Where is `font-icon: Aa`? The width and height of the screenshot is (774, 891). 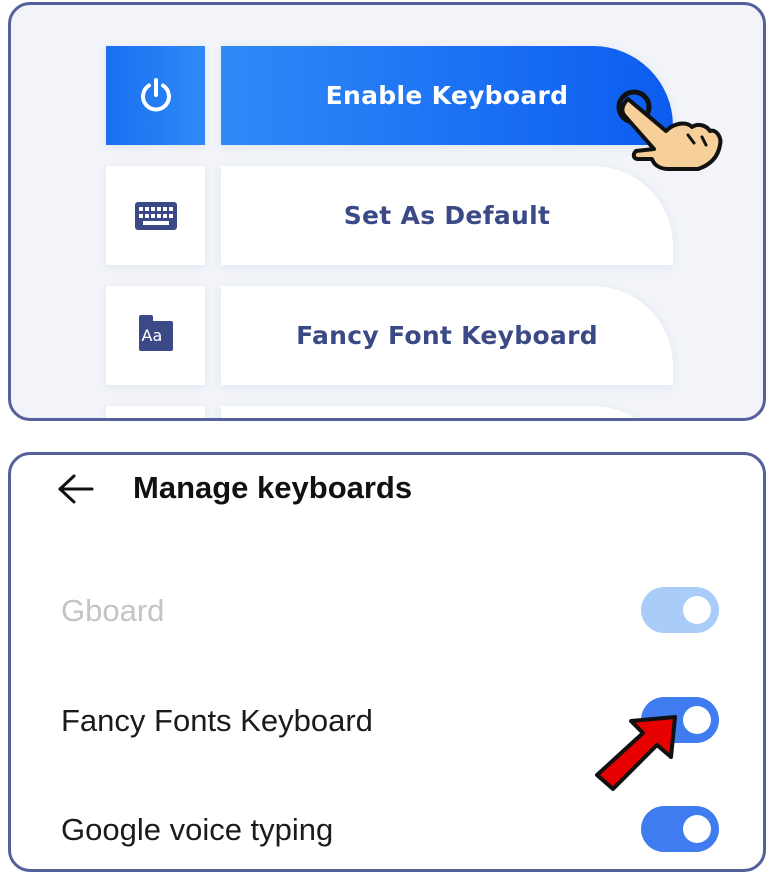 font-icon: Aa is located at coordinates (155, 332).